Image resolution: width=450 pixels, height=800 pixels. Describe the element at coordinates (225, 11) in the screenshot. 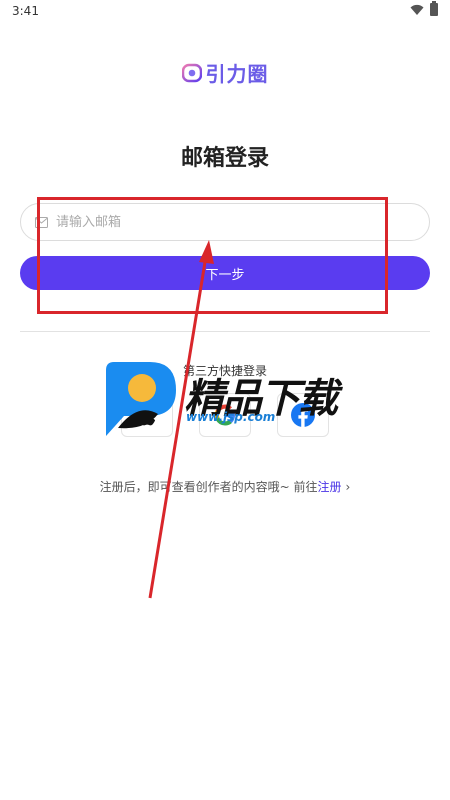

I see `status-bar: 3:41` at that location.